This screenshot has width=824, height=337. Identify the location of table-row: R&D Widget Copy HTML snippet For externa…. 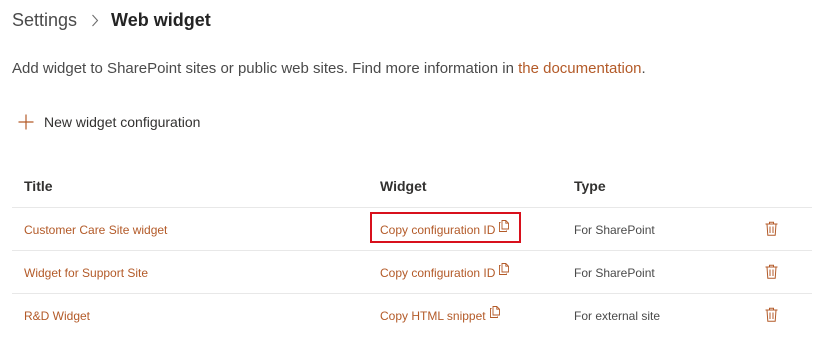
(412, 315).